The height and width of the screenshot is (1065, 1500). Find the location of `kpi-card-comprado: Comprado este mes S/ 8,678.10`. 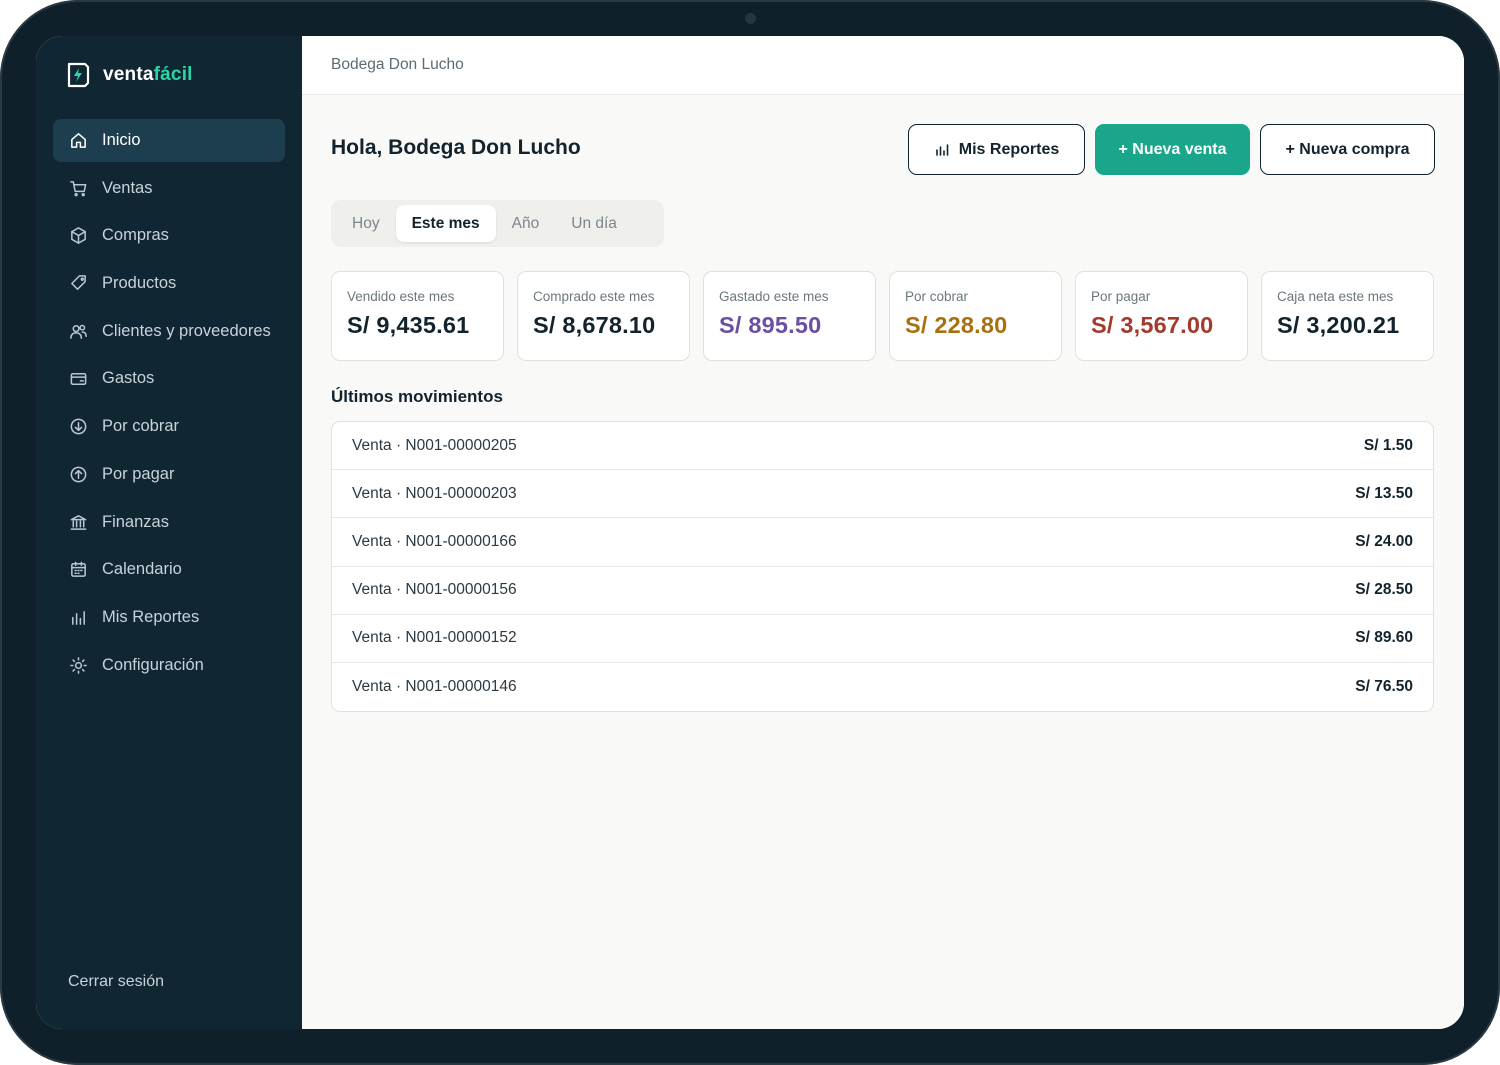

kpi-card-comprado: Comprado este mes S/ 8,678.10 is located at coordinates (603, 316).